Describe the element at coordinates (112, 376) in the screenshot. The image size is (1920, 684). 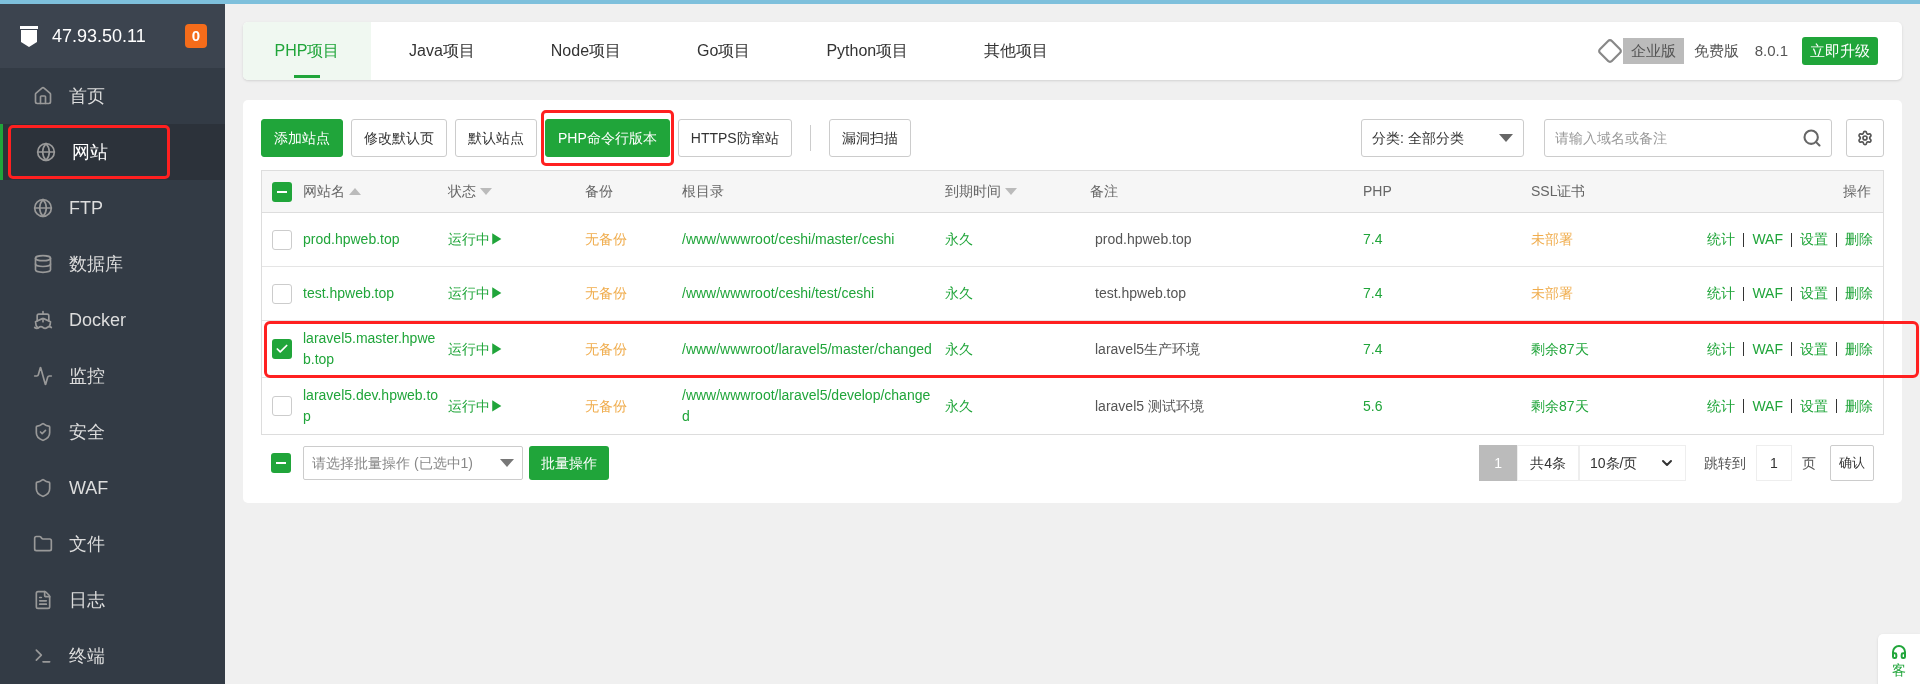
I see `sidebar-item: 监控` at that location.